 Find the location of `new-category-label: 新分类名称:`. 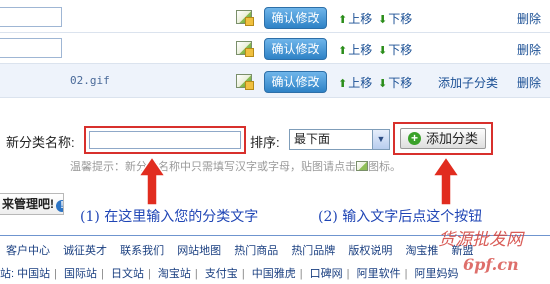

new-category-label: 新分类名称: is located at coordinates (40, 142).